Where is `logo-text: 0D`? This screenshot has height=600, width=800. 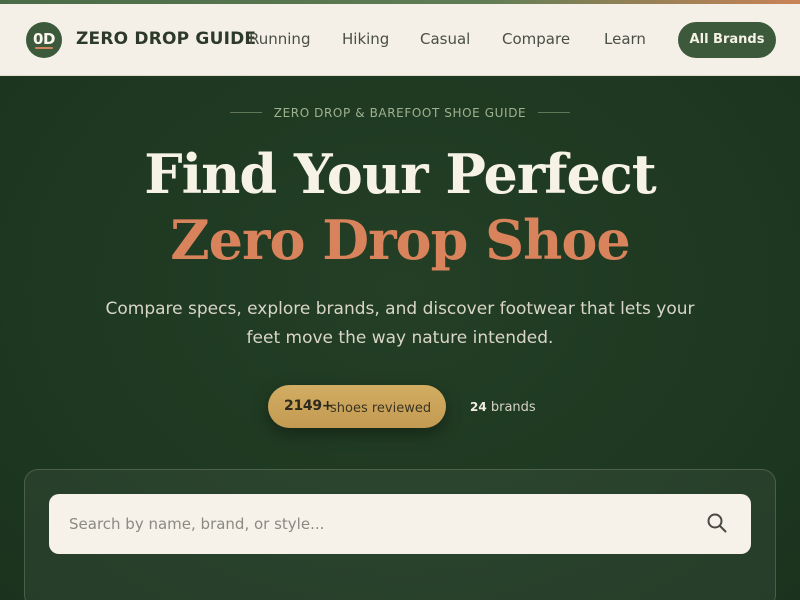 logo-text: 0D is located at coordinates (44, 39).